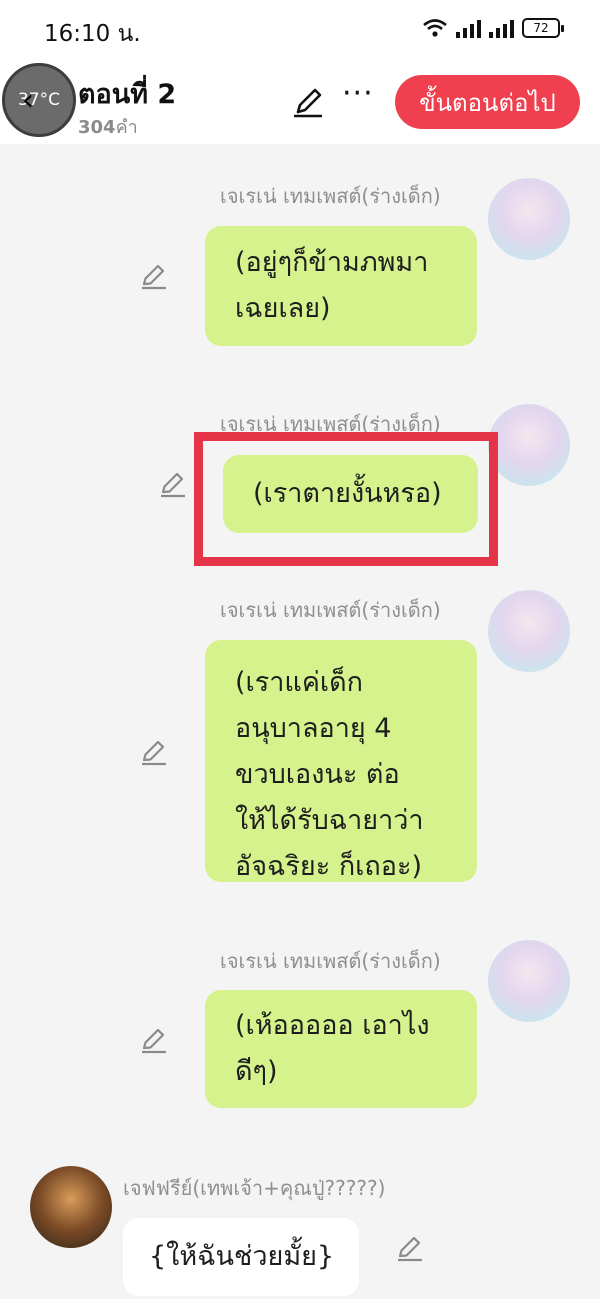 This screenshot has height=1299, width=600. I want to click on message-line: ดีๆ), so click(256, 1071).